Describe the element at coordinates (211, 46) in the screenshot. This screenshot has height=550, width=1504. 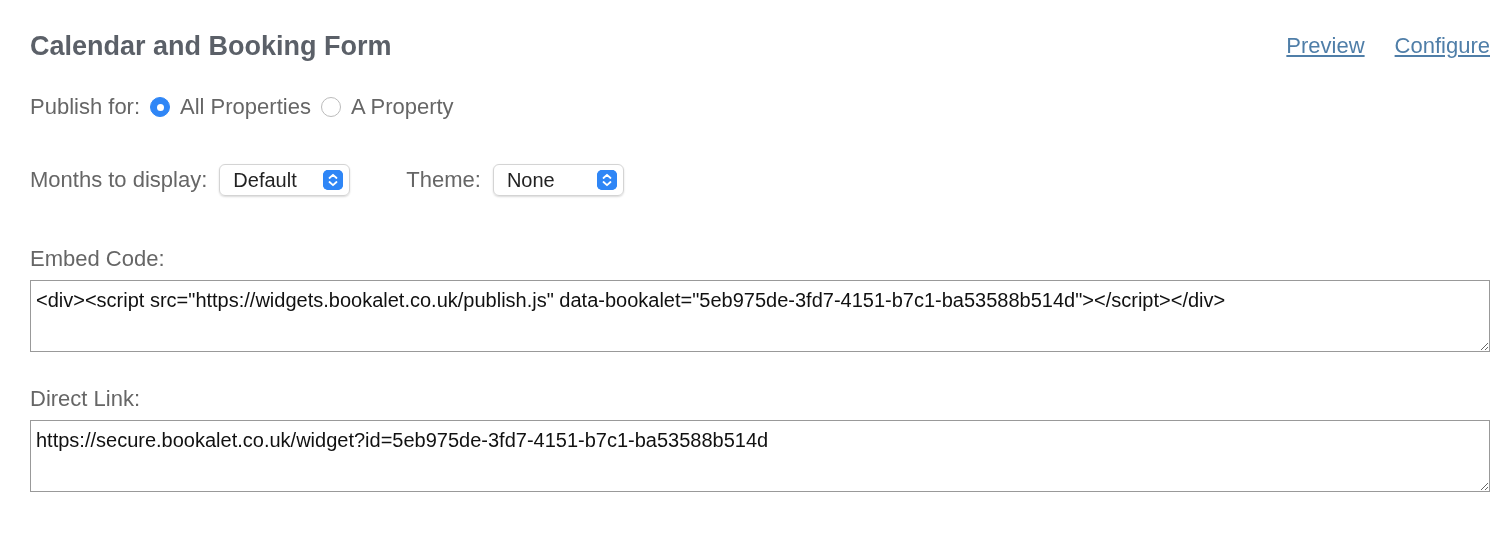
I see `page-title: Calendar and Booking Form` at that location.